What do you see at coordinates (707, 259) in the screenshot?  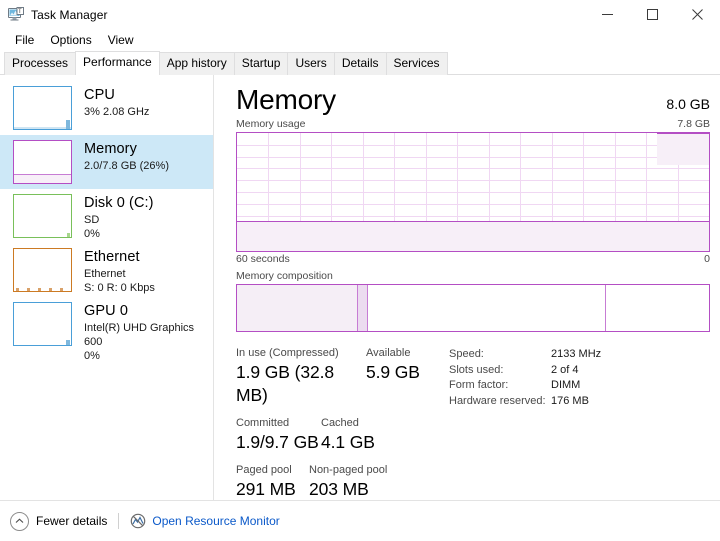 I see `axis-right-label: 0` at bounding box center [707, 259].